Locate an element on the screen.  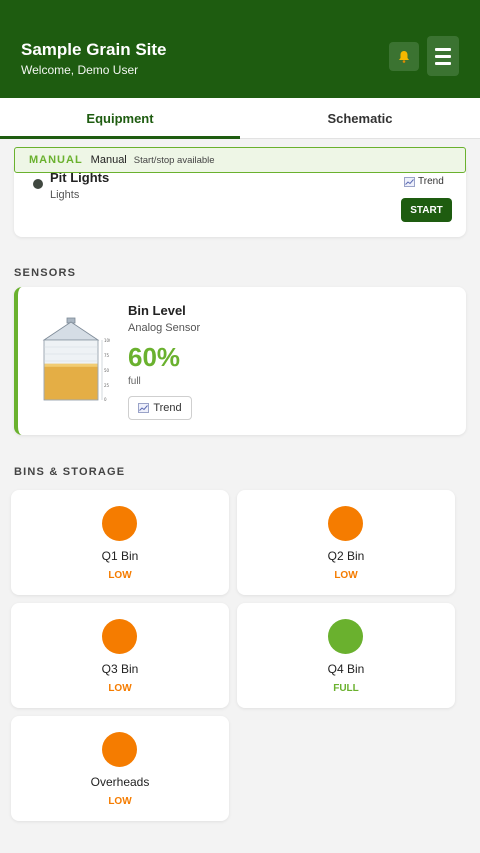
sensors-section-heading: SENSORS is located at coordinates (45, 273).